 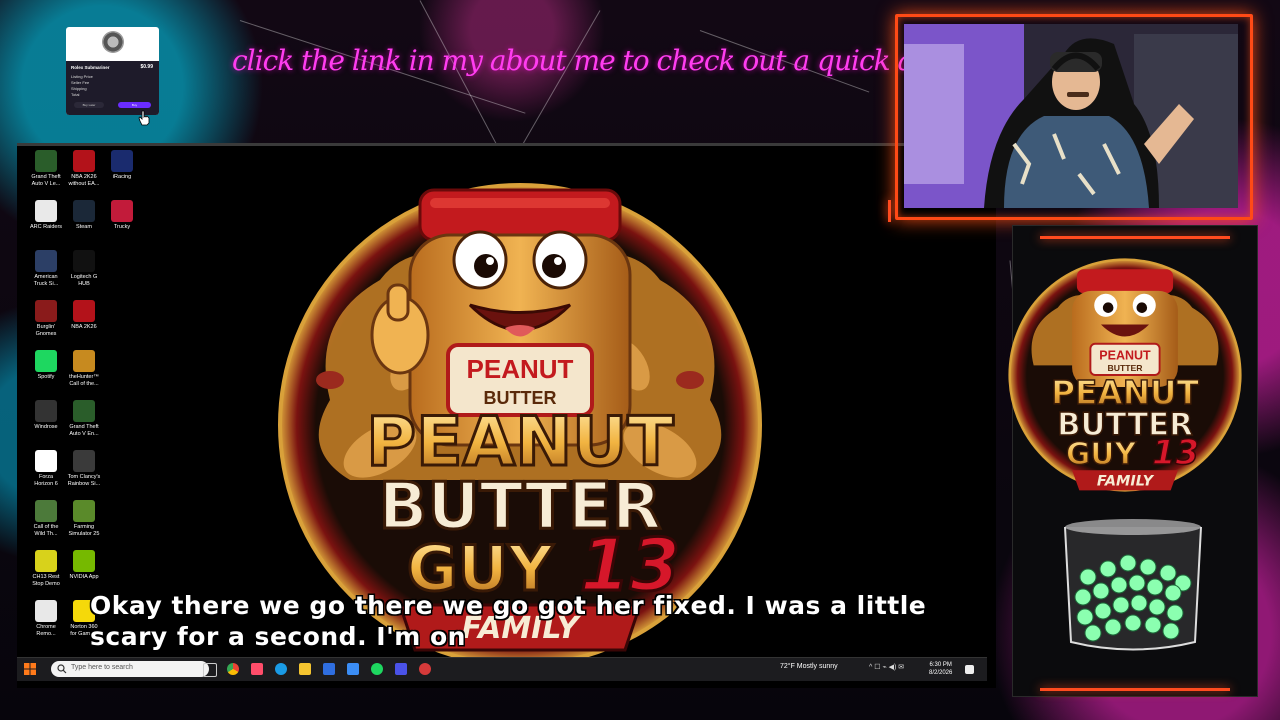 I want to click on side-logo-family: FAMILY, so click(x=1126, y=482).